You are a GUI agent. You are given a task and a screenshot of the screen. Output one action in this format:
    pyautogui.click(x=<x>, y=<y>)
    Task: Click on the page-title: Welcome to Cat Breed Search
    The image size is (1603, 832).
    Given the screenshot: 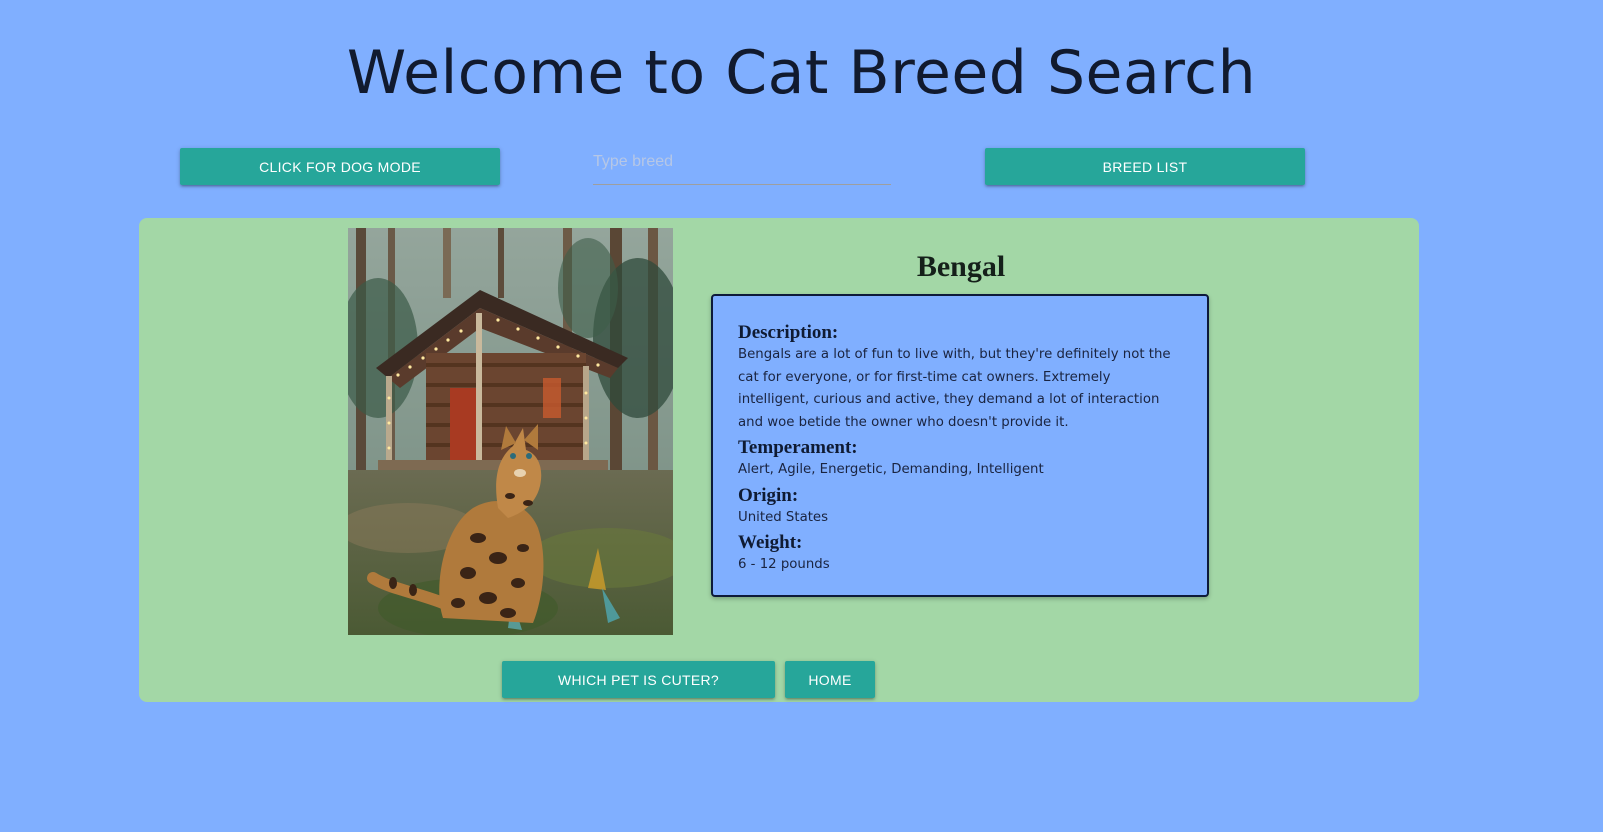 What is the action you would take?
    pyautogui.click(x=801, y=73)
    